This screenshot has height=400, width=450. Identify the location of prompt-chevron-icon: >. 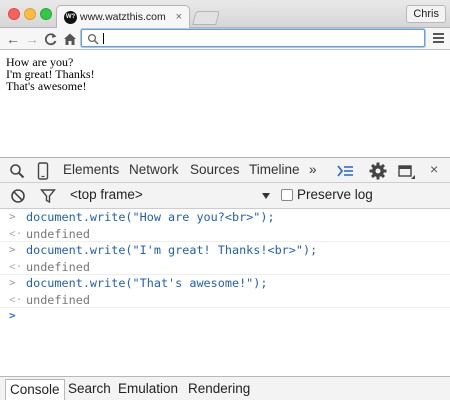
(12, 315).